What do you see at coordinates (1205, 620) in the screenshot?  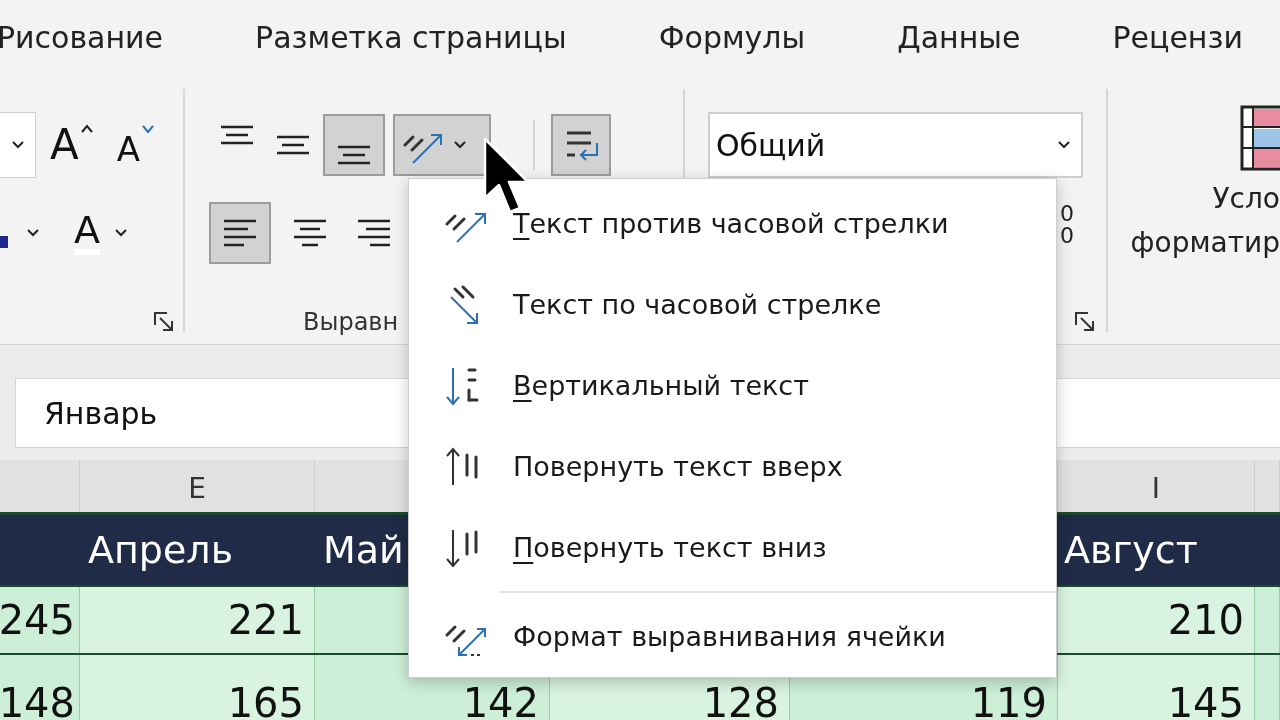 I see `table-cell-text: 210` at bounding box center [1205, 620].